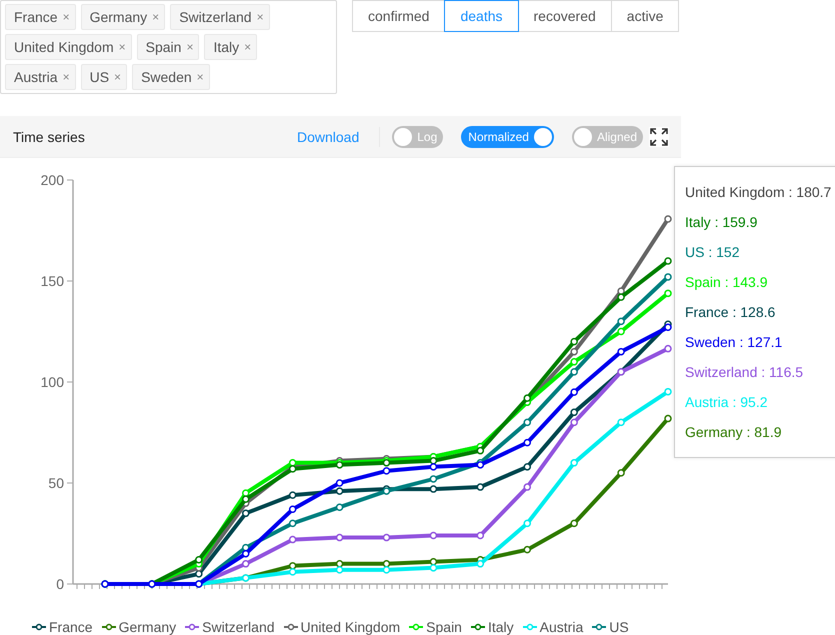 The width and height of the screenshot is (835, 635). Describe the element at coordinates (52, 382) in the screenshot. I see `y-tick-label: 100` at that location.